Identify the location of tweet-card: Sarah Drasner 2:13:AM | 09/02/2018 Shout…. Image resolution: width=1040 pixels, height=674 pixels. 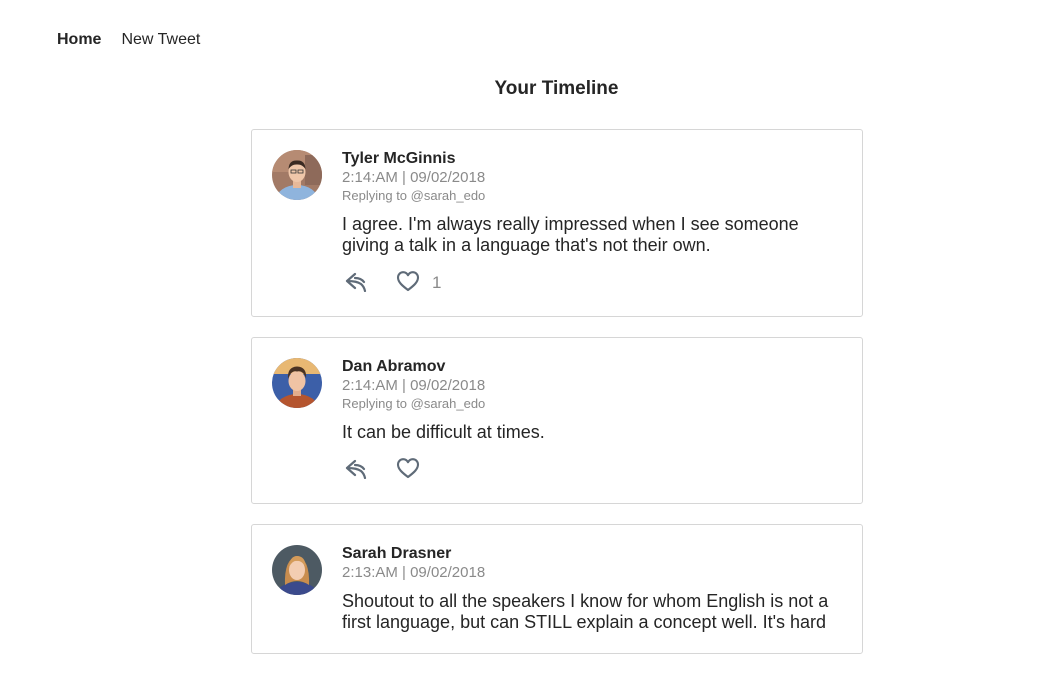
(557, 589).